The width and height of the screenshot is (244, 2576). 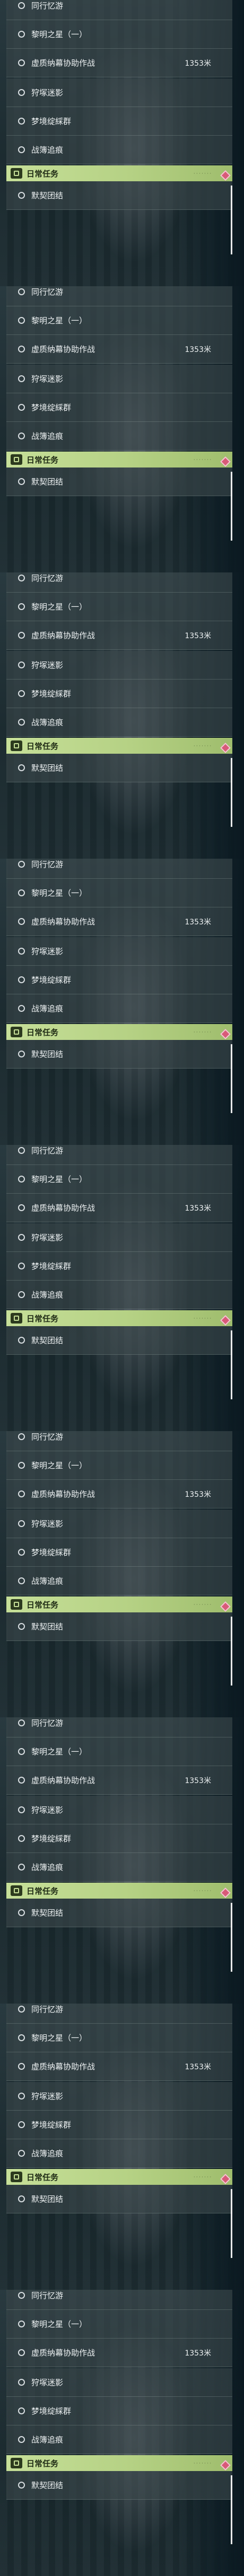 I want to click on daily-task-title: 日常任务, so click(x=43, y=2177).